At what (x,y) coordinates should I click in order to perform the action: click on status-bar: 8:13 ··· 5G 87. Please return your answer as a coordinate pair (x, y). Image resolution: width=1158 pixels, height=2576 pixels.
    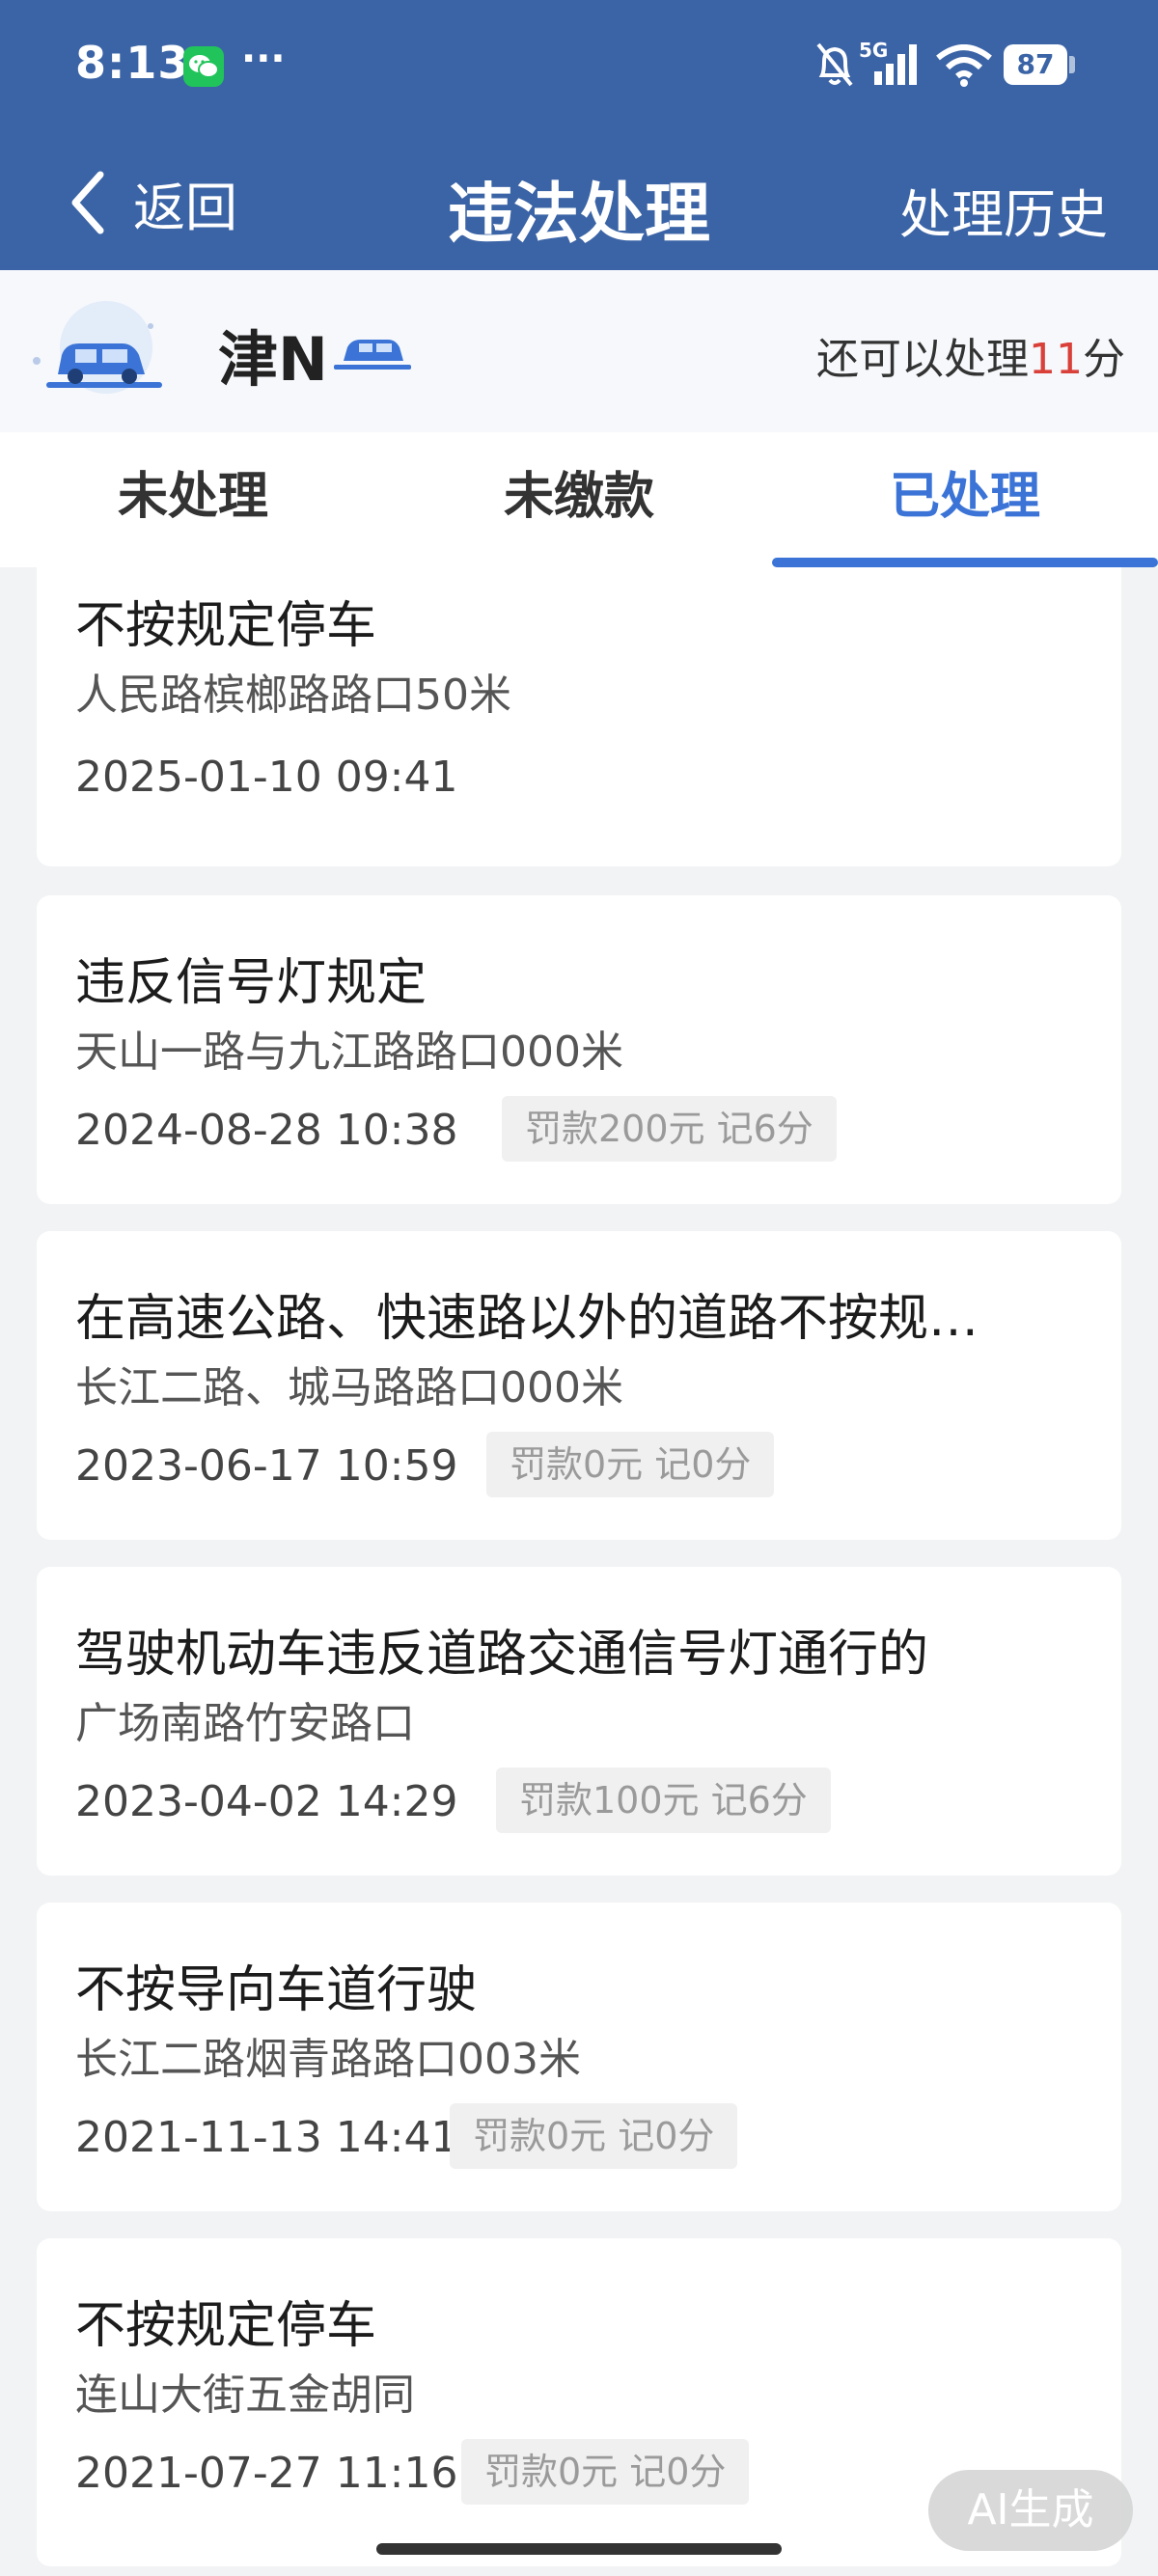
    Looking at the image, I should click on (579, 67).